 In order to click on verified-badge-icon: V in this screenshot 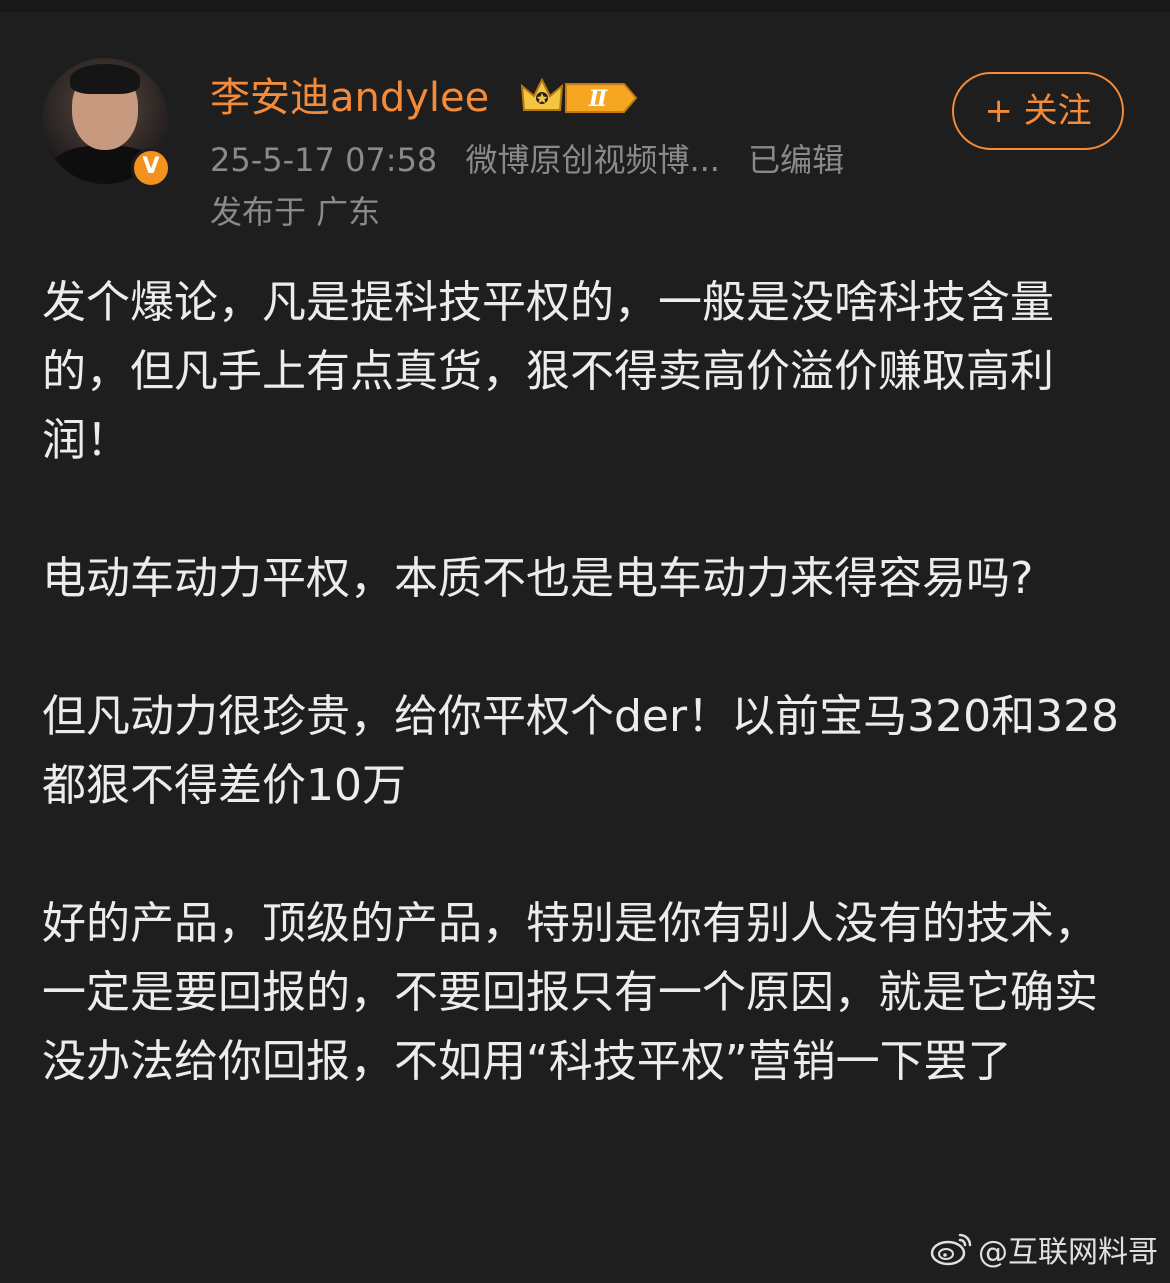, I will do `click(151, 168)`.